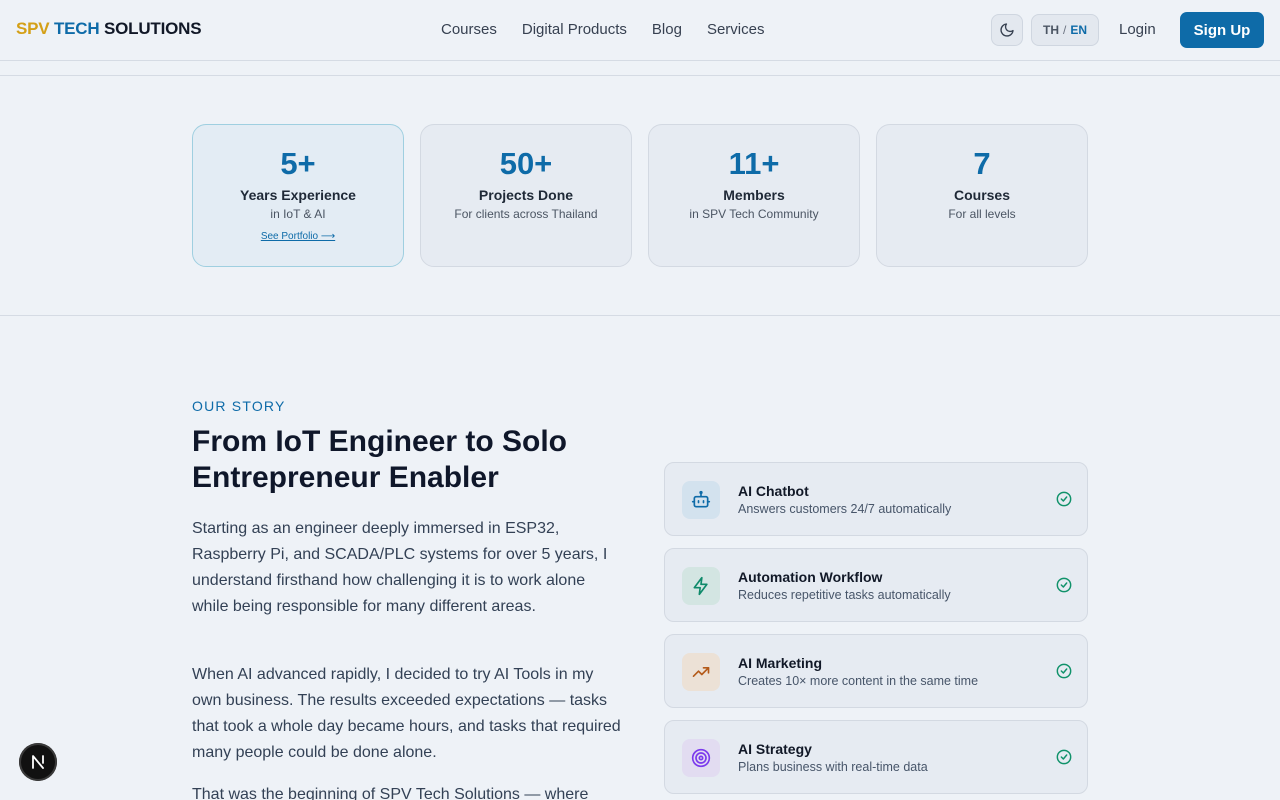  What do you see at coordinates (701, 500) in the screenshot?
I see `robot-icon` at bounding box center [701, 500].